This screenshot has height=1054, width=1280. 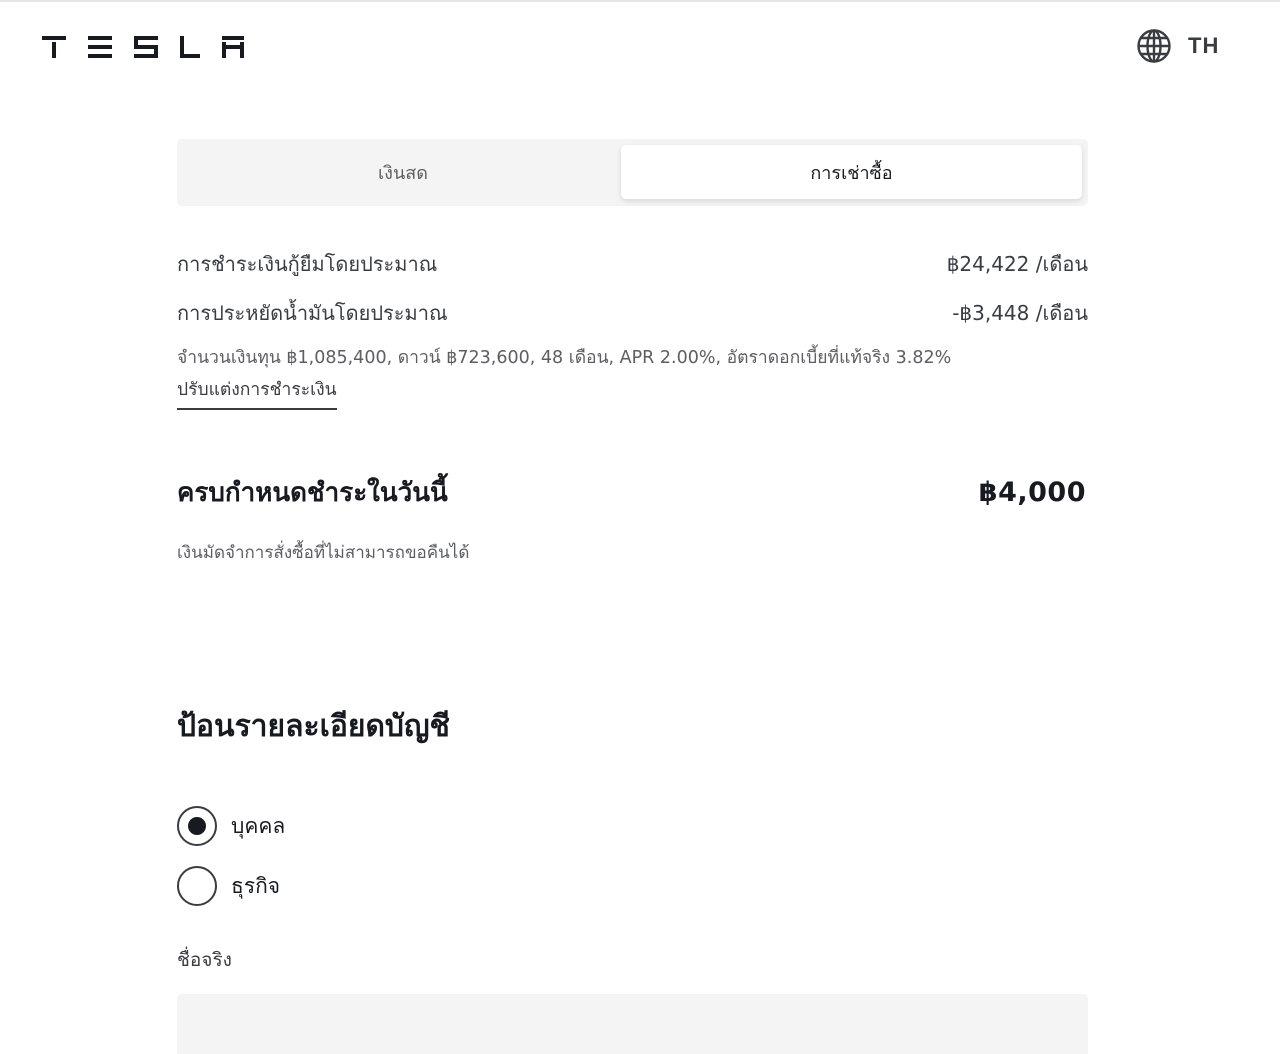 What do you see at coordinates (312, 492) in the screenshot?
I see `due-today-label: ครบกำหนดชำระในวันนี้` at bounding box center [312, 492].